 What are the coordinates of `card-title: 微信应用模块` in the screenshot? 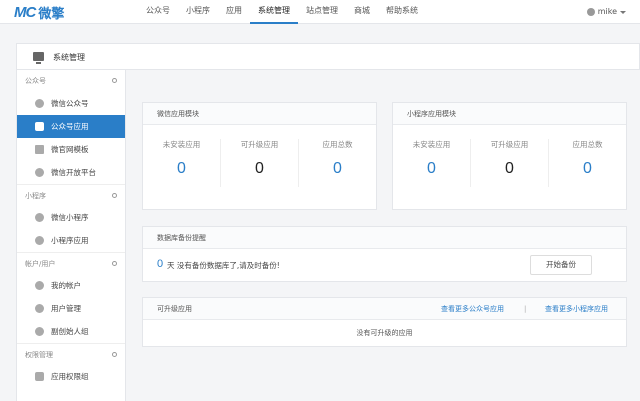 It's located at (259, 114).